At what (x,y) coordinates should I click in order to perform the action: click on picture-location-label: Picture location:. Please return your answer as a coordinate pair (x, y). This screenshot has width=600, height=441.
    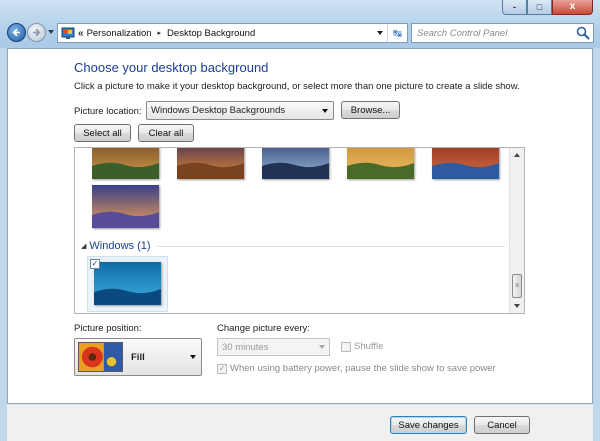
    Looking at the image, I should click on (108, 111).